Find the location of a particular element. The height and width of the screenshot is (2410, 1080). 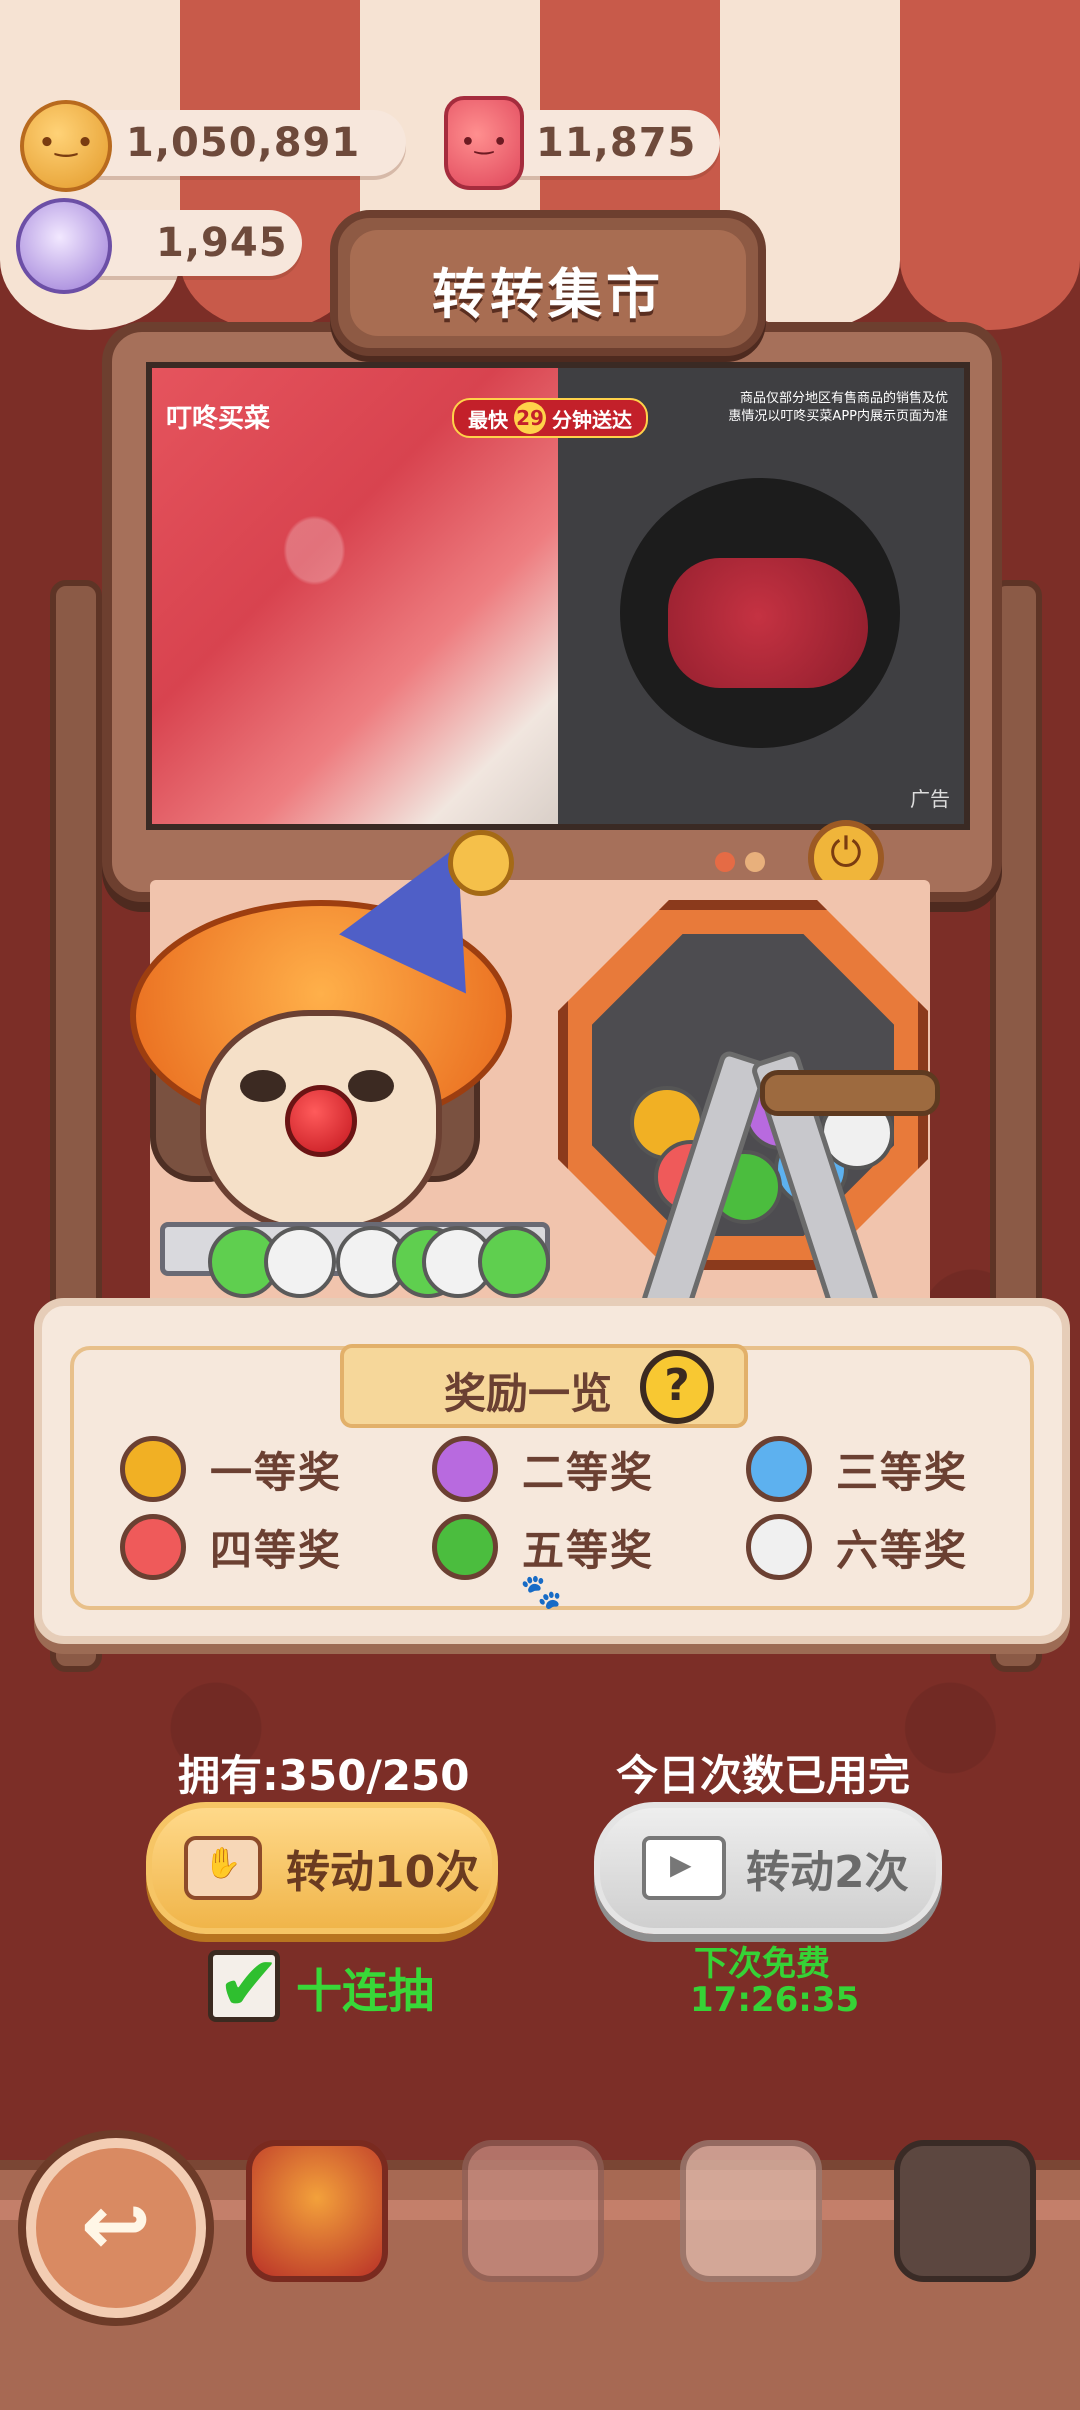

reward-title: 奖励一览 is located at coordinates (528, 1393).